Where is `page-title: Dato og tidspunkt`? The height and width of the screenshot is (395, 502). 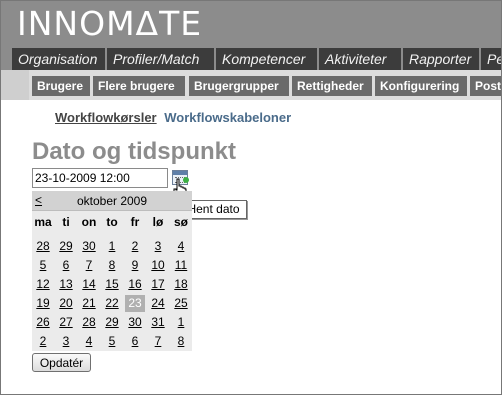
page-title: Dato og tidspunkt is located at coordinates (134, 151).